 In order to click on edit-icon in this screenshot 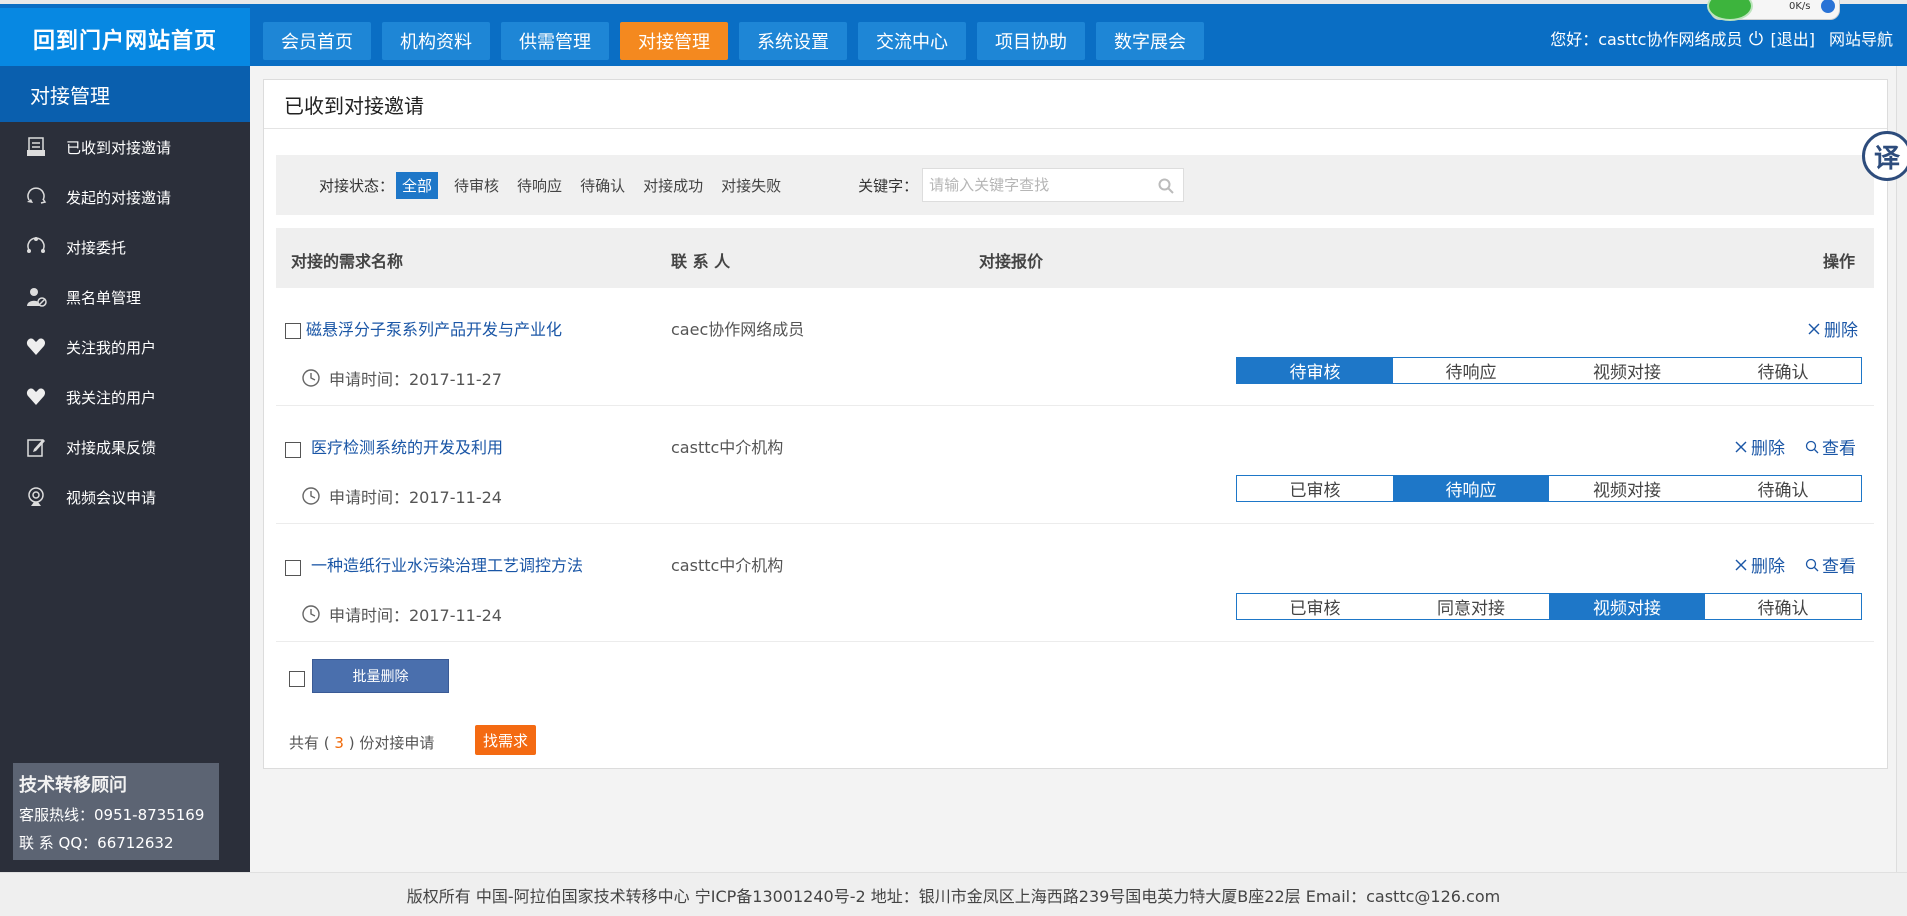, I will do `click(36, 448)`.